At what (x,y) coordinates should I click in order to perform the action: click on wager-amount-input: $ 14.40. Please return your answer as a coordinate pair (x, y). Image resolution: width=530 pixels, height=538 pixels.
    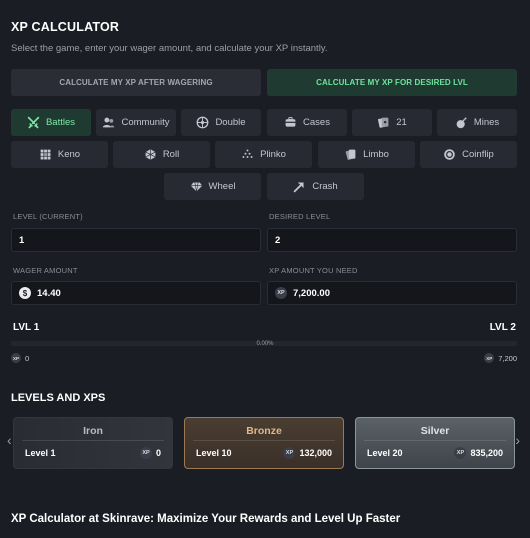
    Looking at the image, I should click on (136, 293).